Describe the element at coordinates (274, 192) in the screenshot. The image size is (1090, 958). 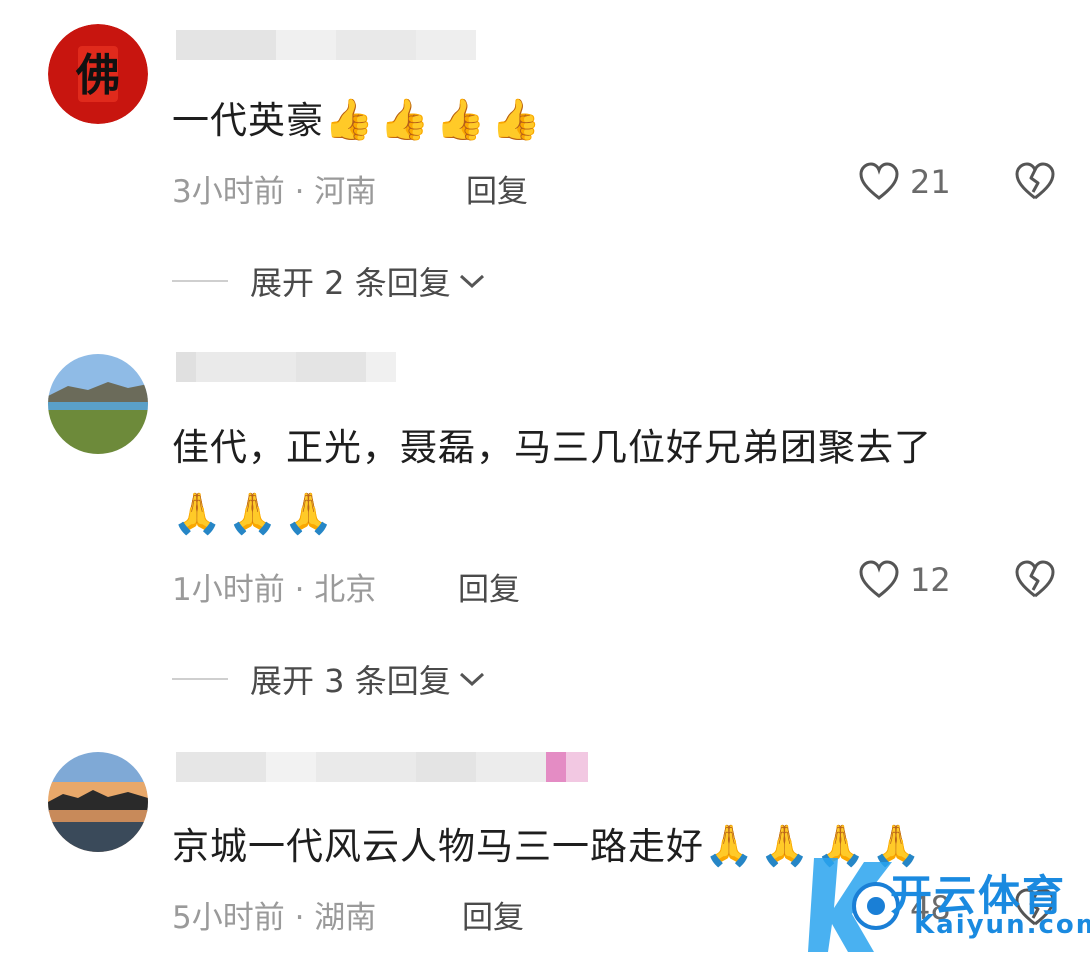
I see `comment-meta: 3小时前 · 河南` at that location.